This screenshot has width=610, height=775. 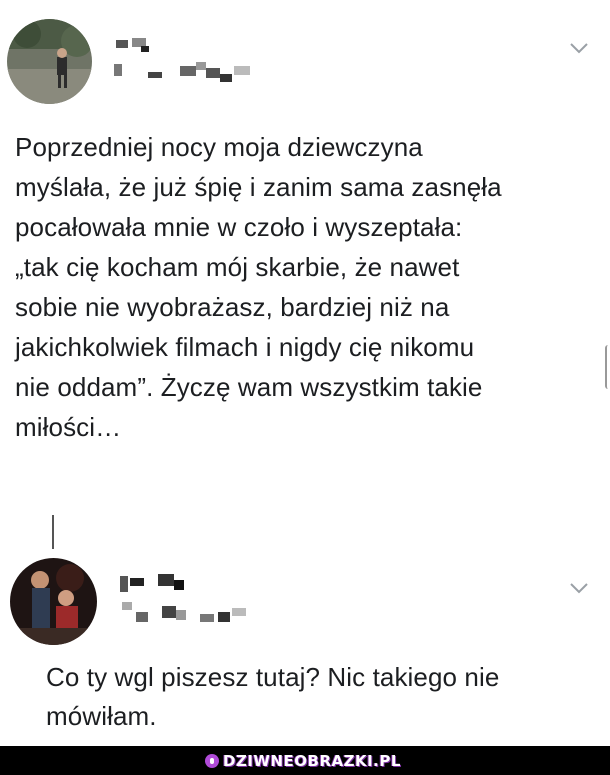 I want to click on logo-icon, so click(x=212, y=761).